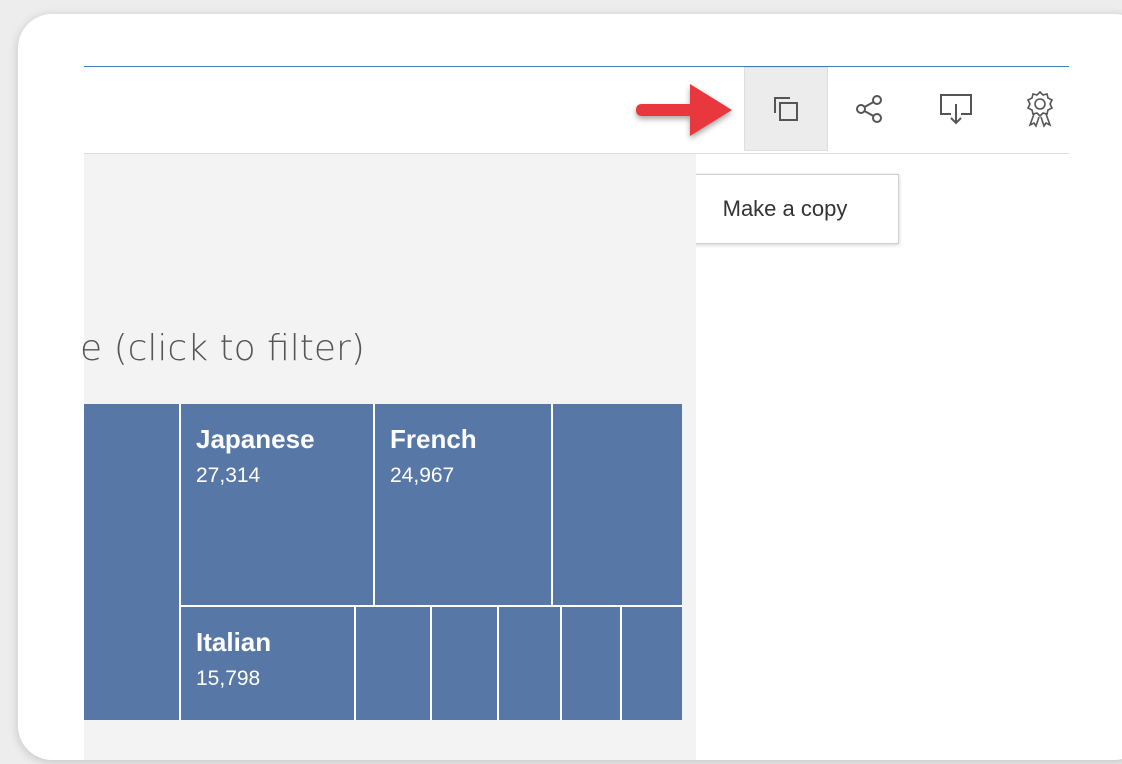  I want to click on make-copy-tooltip: Make a copy, so click(785, 209).